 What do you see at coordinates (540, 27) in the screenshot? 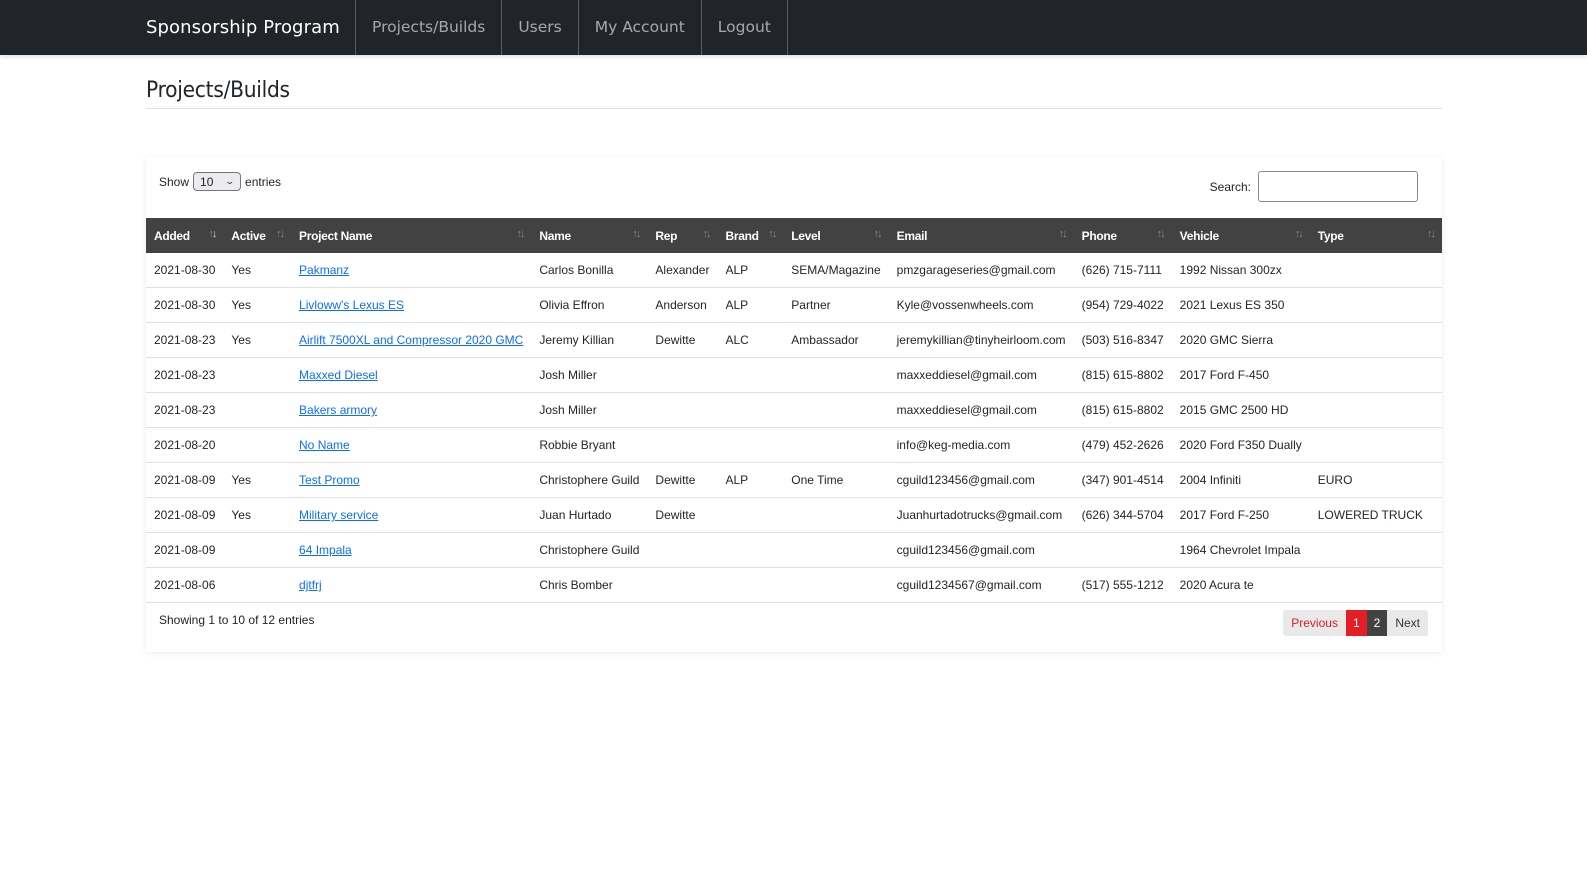
I see `nav-item-users: Users` at bounding box center [540, 27].